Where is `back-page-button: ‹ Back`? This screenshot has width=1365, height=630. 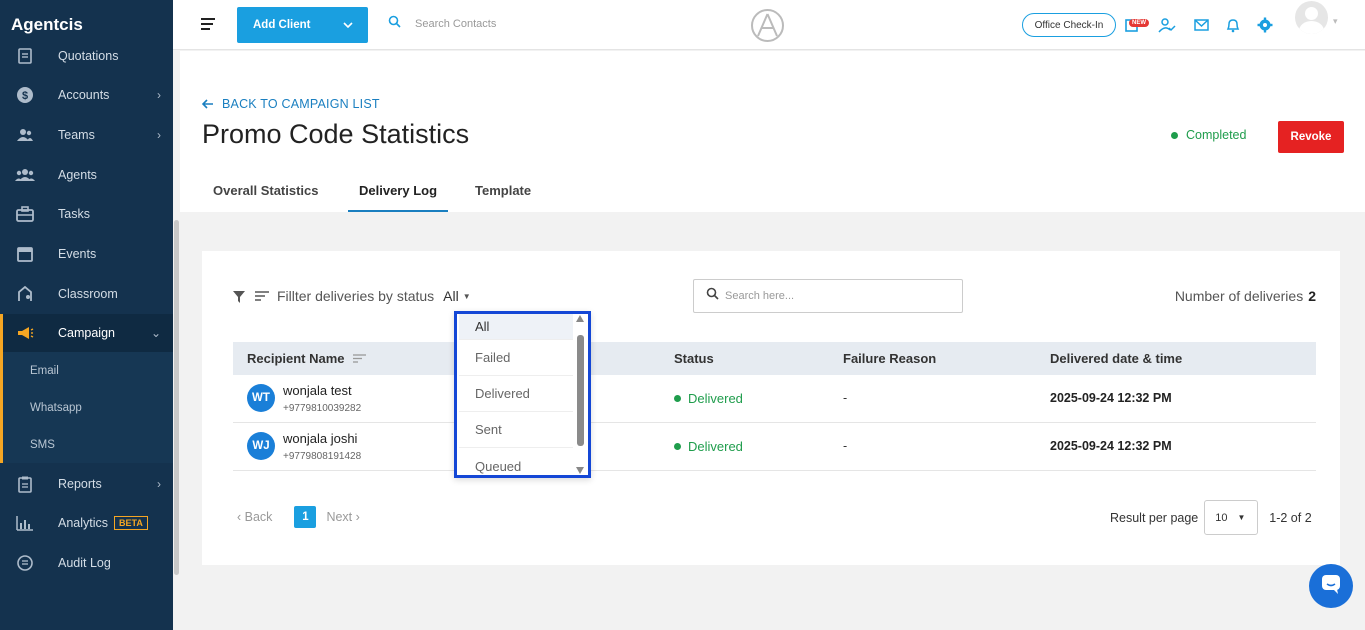 back-page-button: ‹ Back is located at coordinates (254, 517).